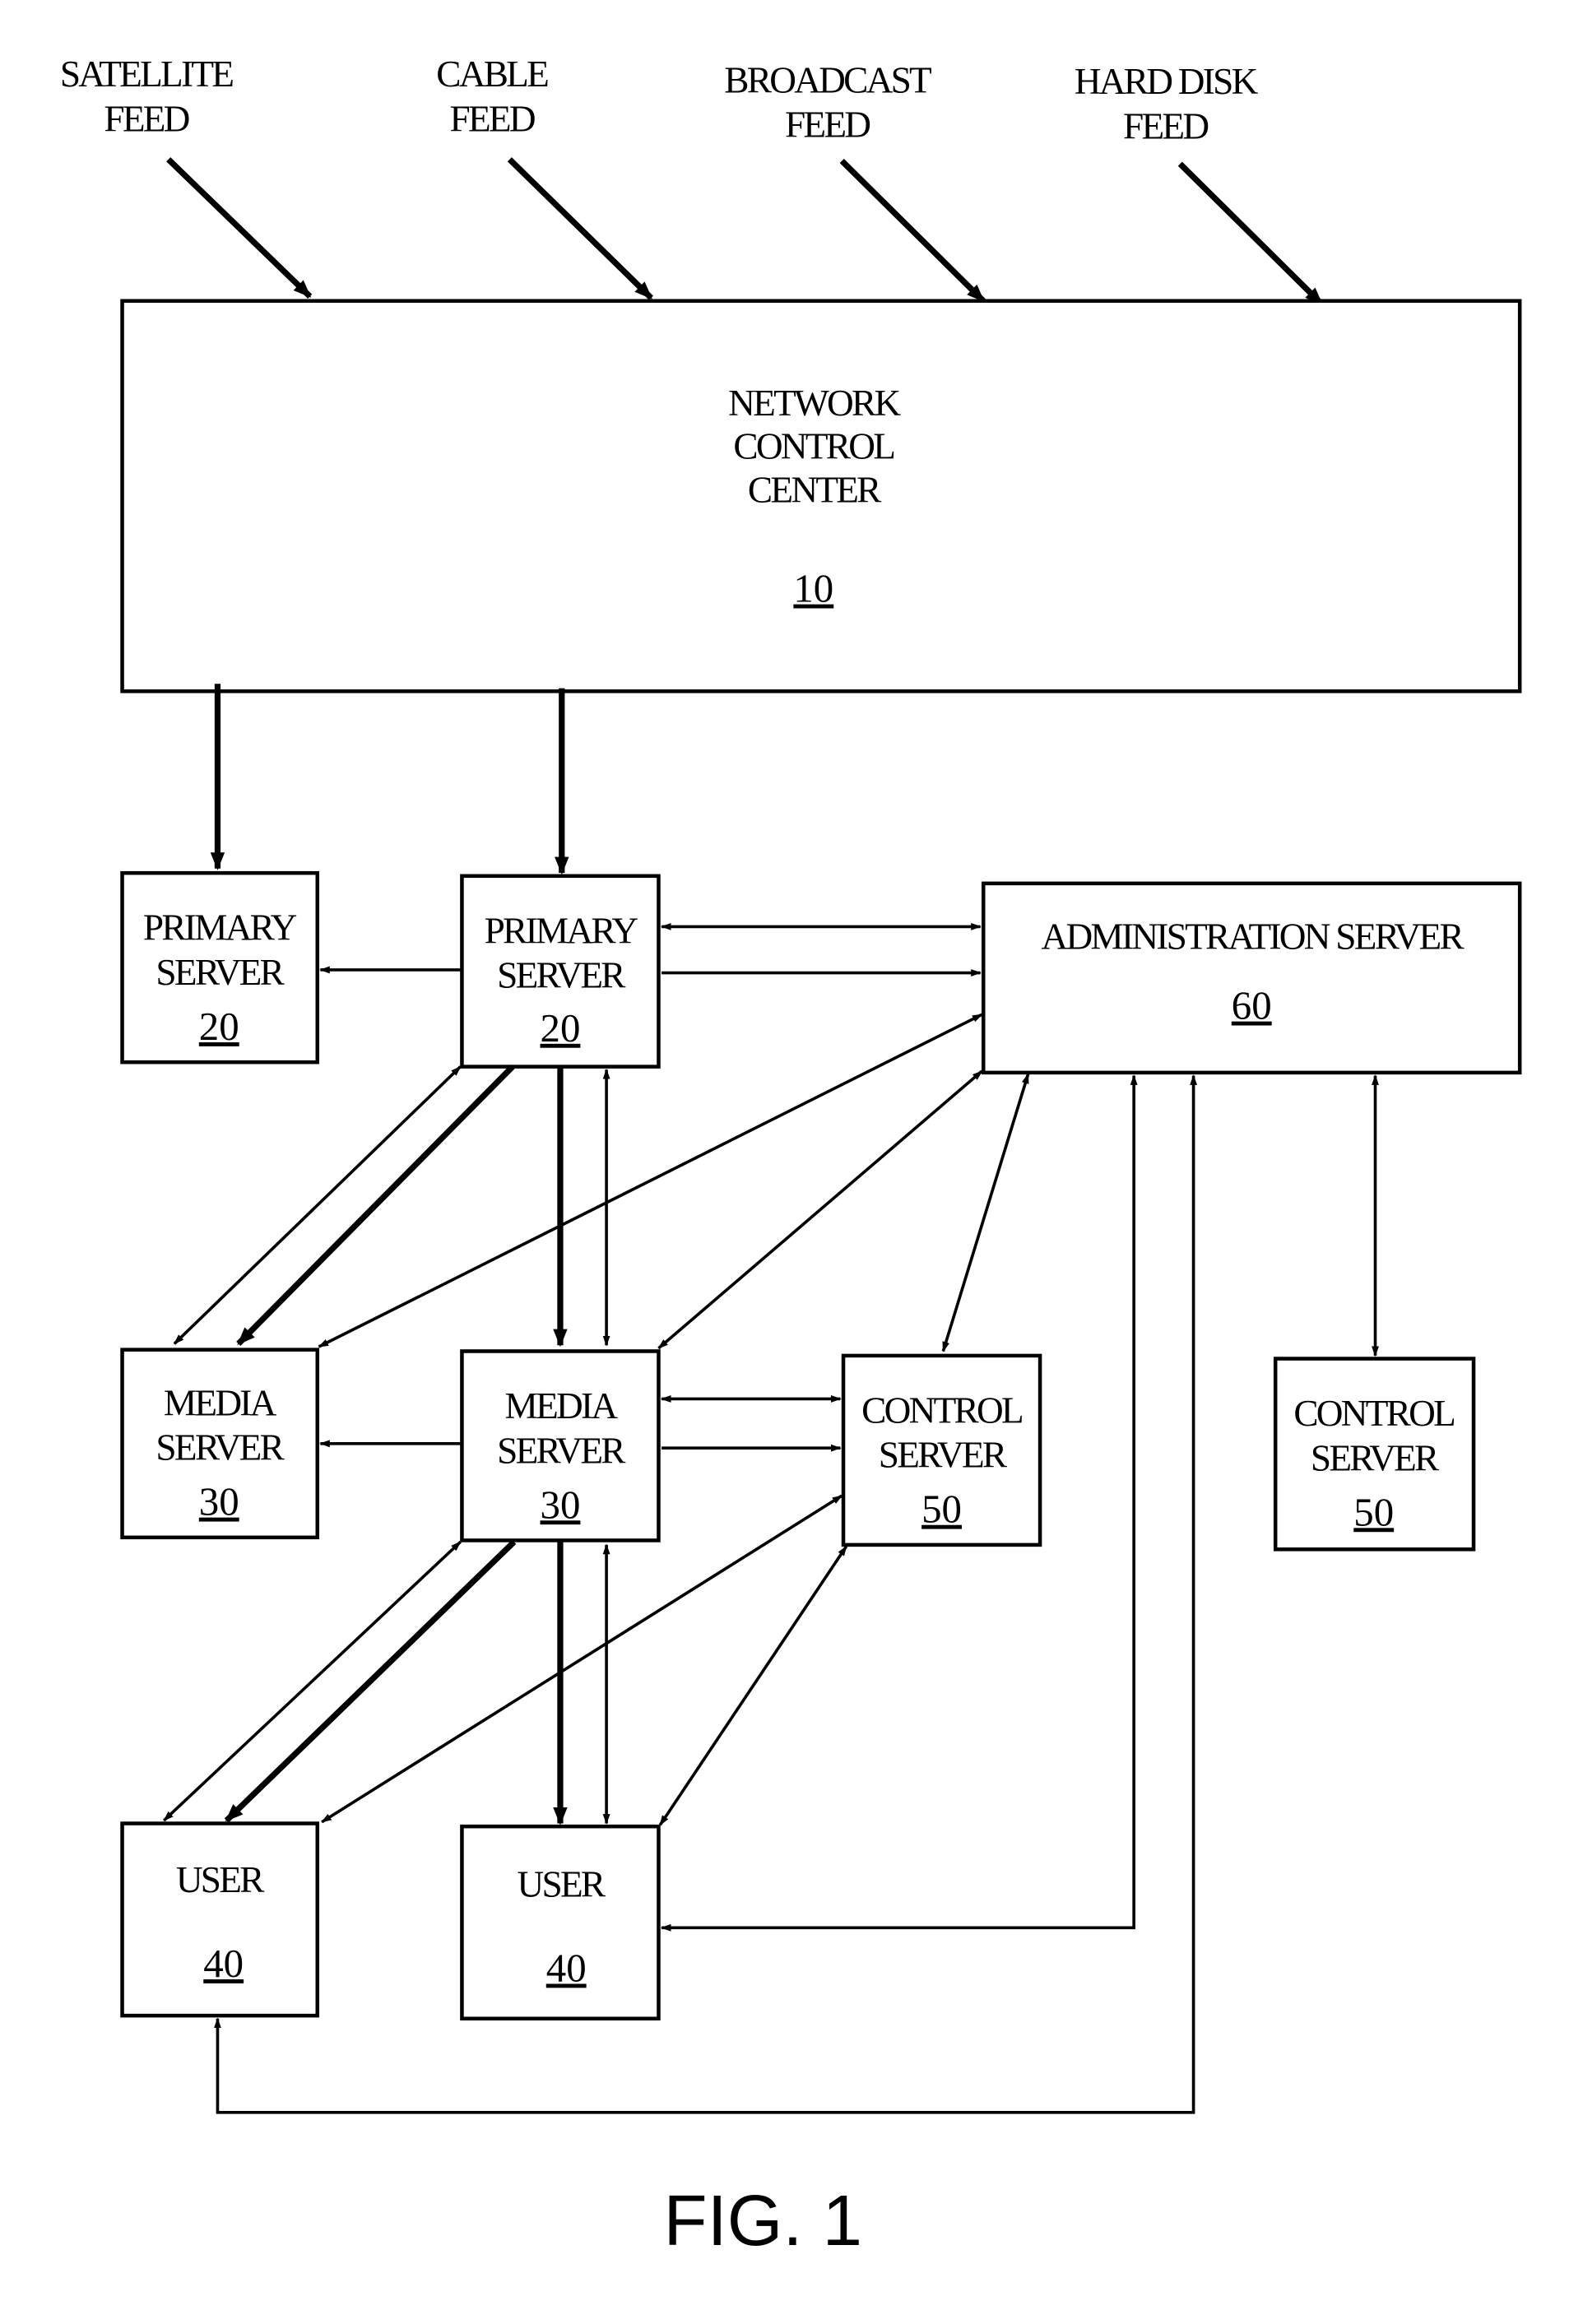  I want to click on feed-label: HARD DISK, so click(1167, 81).